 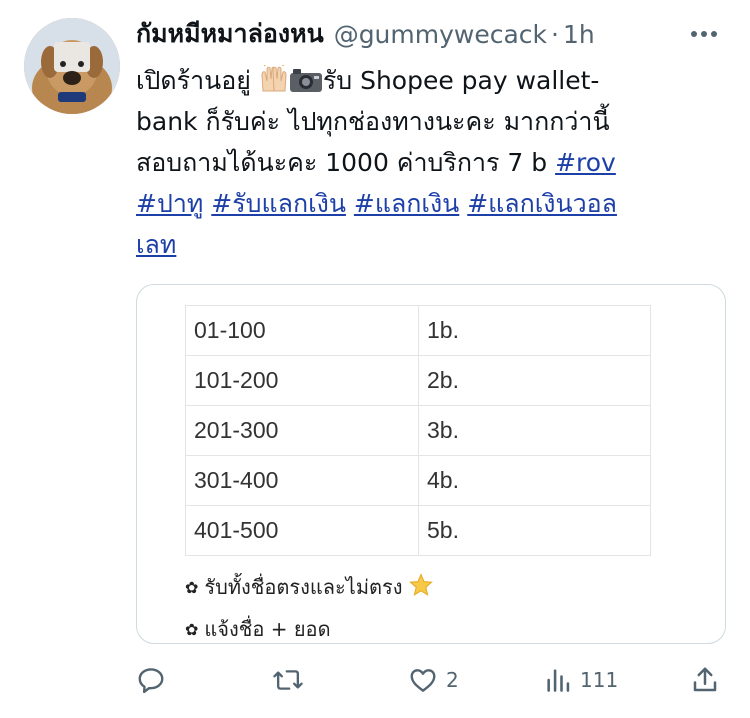 I want to click on retweet-button, so click(x=292, y=680).